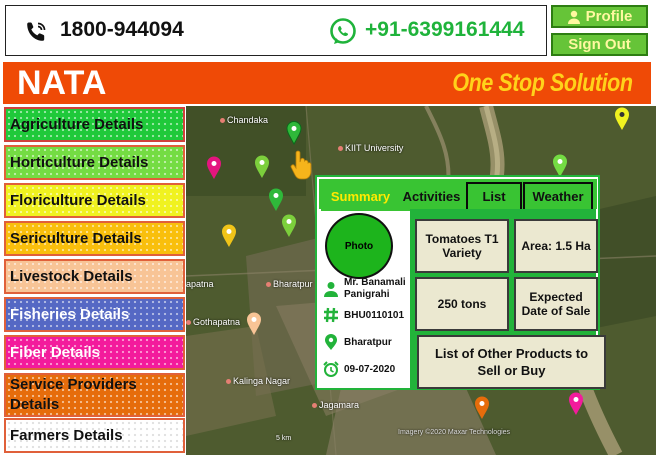  Describe the element at coordinates (543, 83) in the screenshot. I see `brand-tagline: One Stop Solution` at that location.